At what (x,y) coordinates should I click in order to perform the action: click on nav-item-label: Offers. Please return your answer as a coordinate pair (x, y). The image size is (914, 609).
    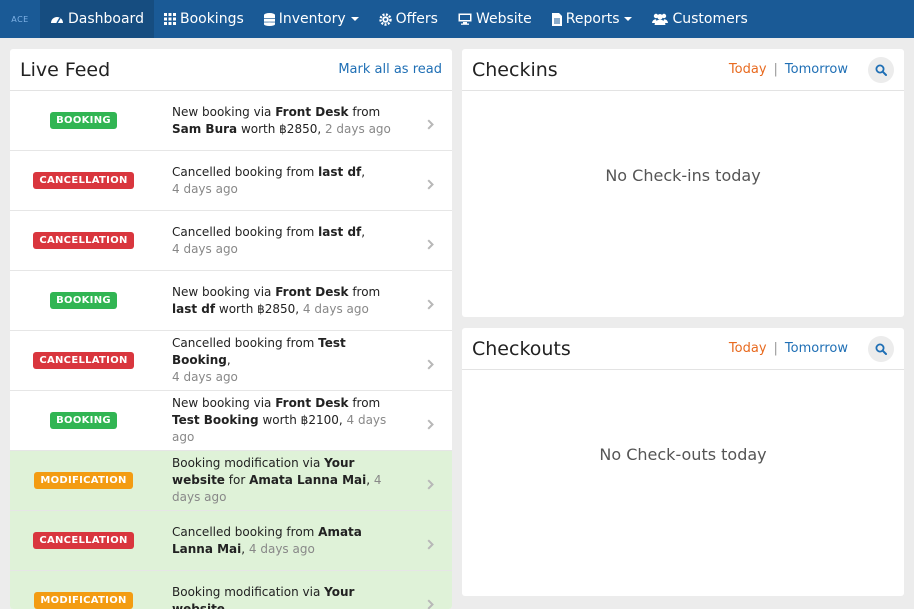
    Looking at the image, I should click on (417, 19).